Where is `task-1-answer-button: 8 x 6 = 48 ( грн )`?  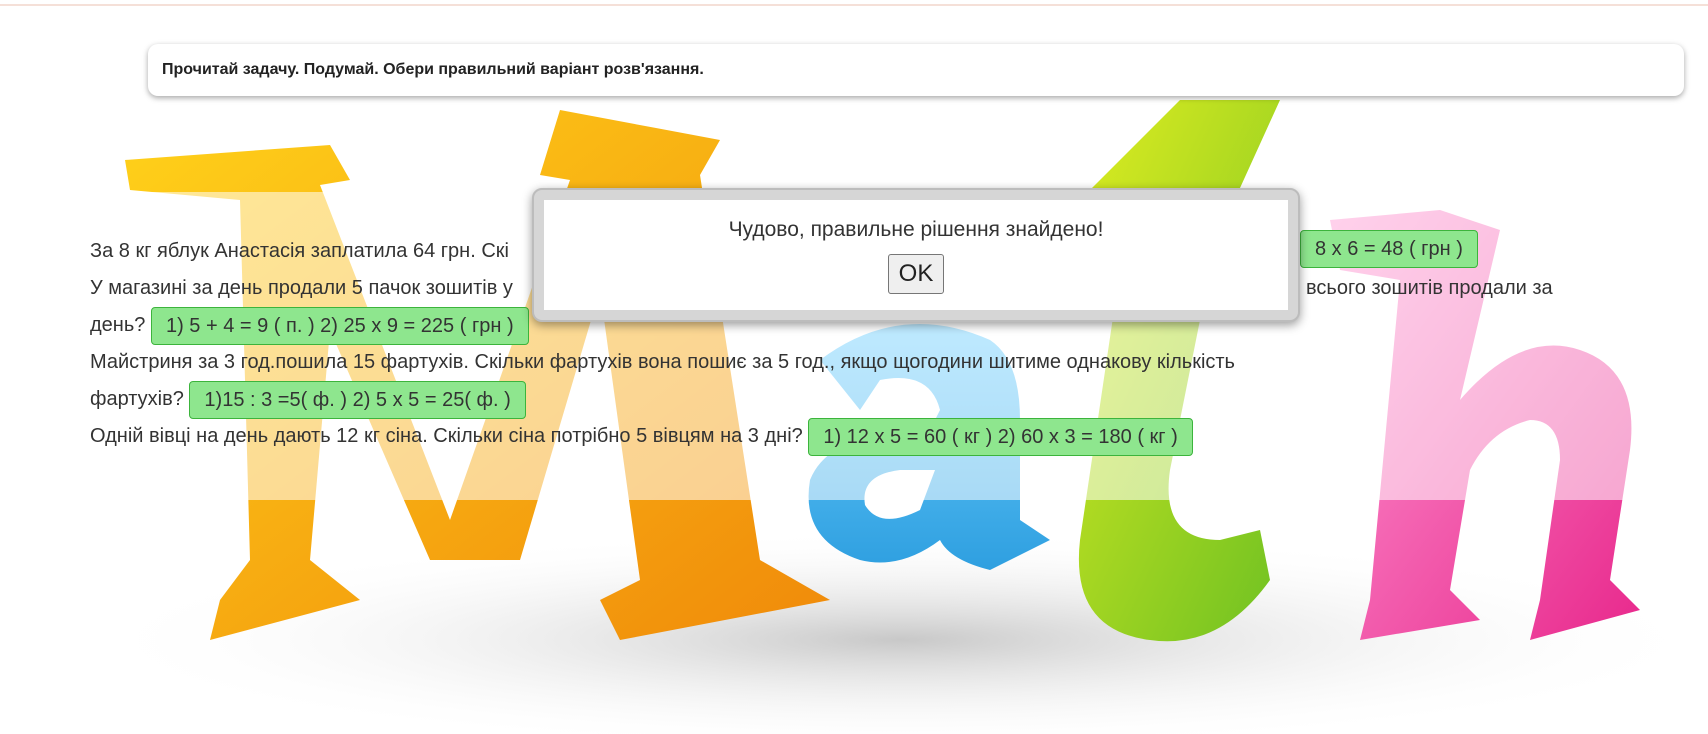 task-1-answer-button: 8 x 6 = 48 ( грн ) is located at coordinates (1389, 249).